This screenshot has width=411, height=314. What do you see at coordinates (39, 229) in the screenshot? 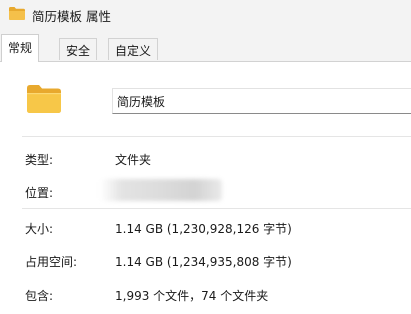
I see `size-label: 大小:` at bounding box center [39, 229].